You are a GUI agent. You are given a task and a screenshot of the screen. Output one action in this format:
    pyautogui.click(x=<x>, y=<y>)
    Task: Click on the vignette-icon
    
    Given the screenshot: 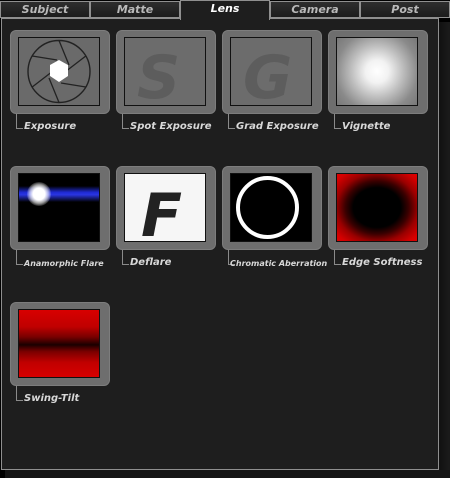 What is the action you would take?
    pyautogui.click(x=377, y=71)
    